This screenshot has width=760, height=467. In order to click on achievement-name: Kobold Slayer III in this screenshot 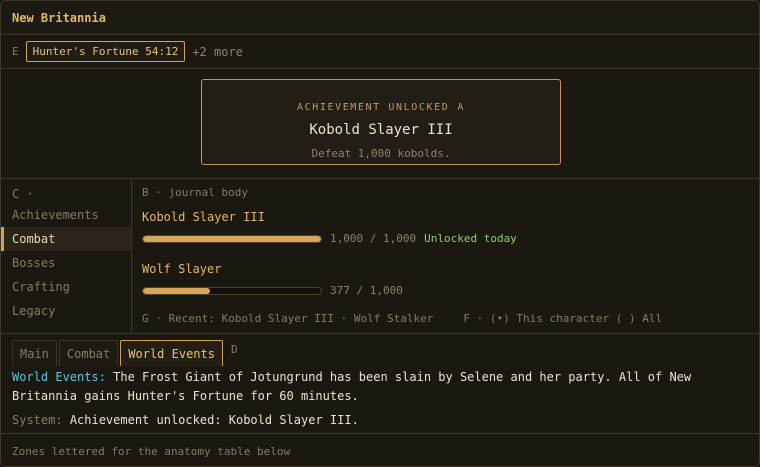, I will do `click(203, 217)`.